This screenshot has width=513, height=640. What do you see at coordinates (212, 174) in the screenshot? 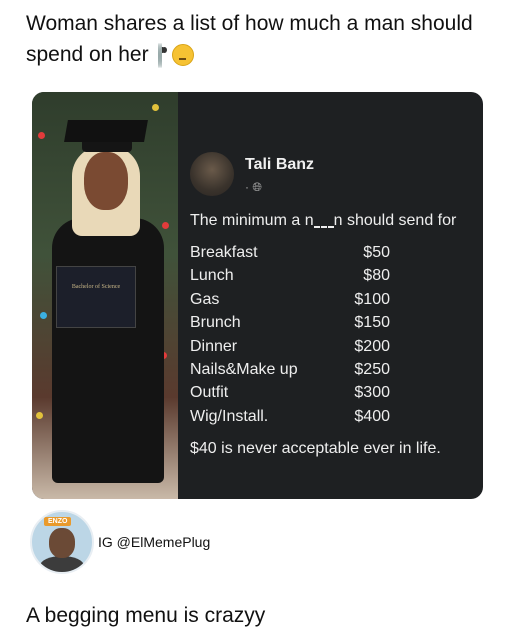
I see `author-avatar` at bounding box center [212, 174].